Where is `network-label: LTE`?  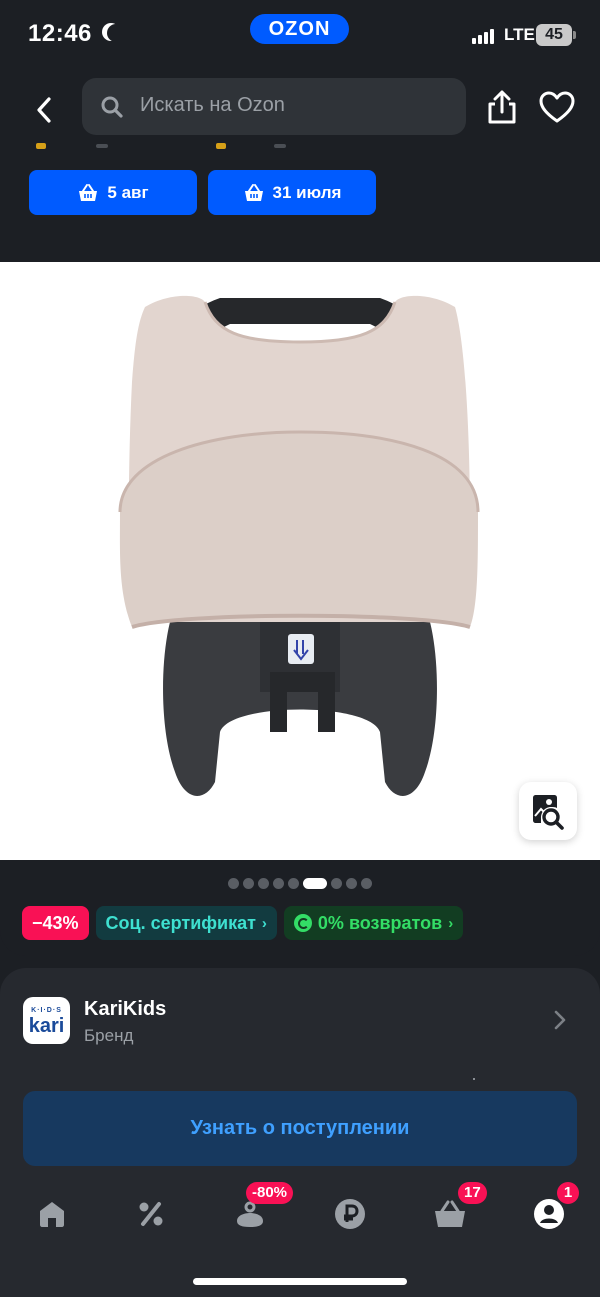 network-label: LTE is located at coordinates (519, 34).